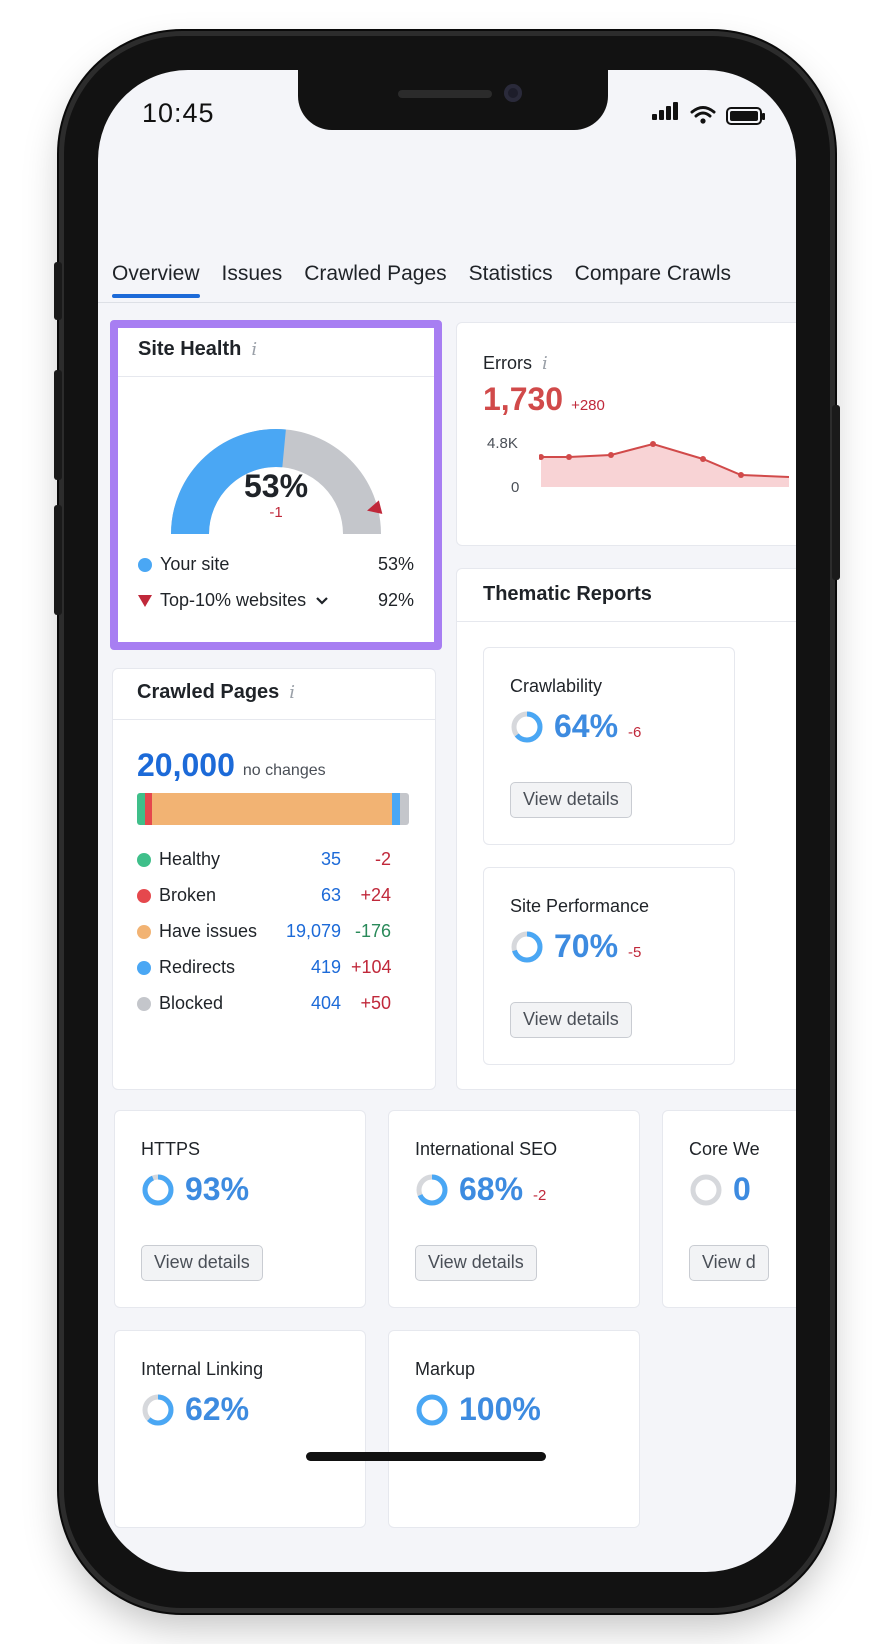 The height and width of the screenshot is (1644, 889). Describe the element at coordinates (144, 895) in the screenshot. I see `broken-dot` at that location.